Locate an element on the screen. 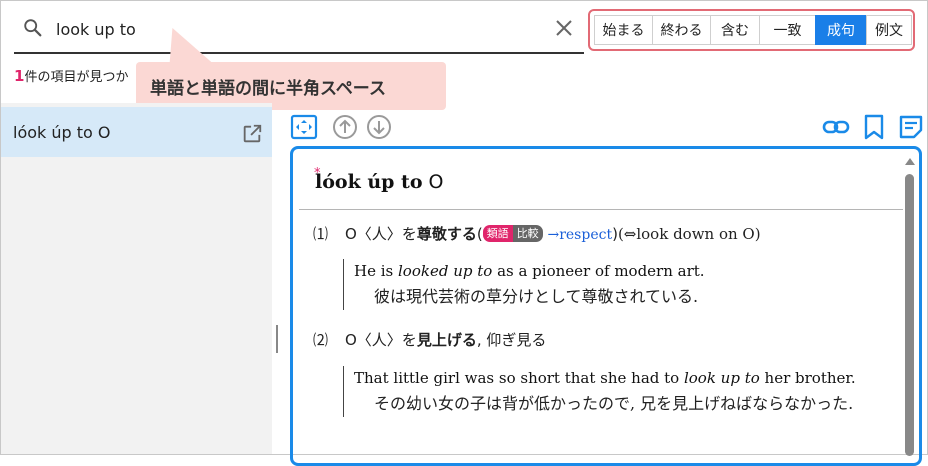 This screenshot has width=928, height=466. search-mode-group: 始まる 終わる 含む 一致 成句 例文 is located at coordinates (751, 30).